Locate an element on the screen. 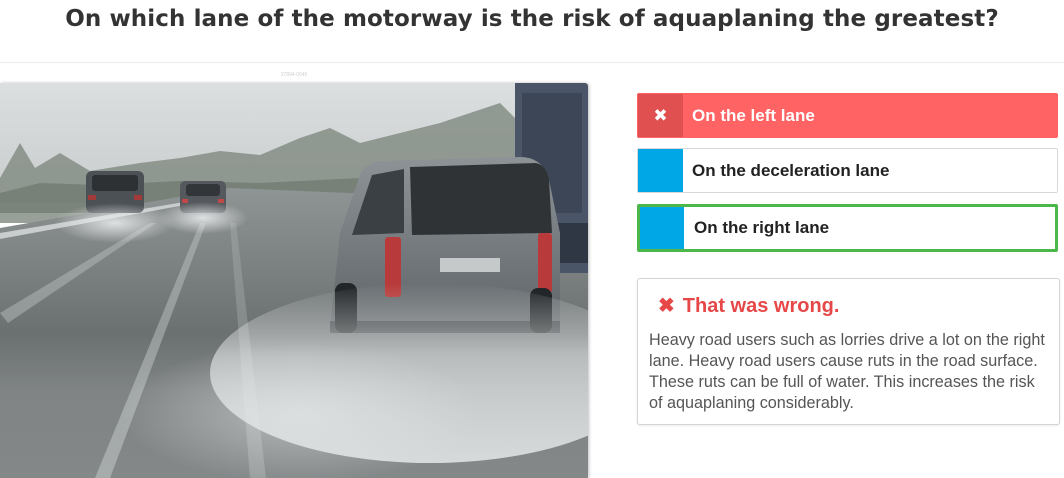  answer-option-deceleration-lane: On the deceleration lane is located at coordinates (847, 170).